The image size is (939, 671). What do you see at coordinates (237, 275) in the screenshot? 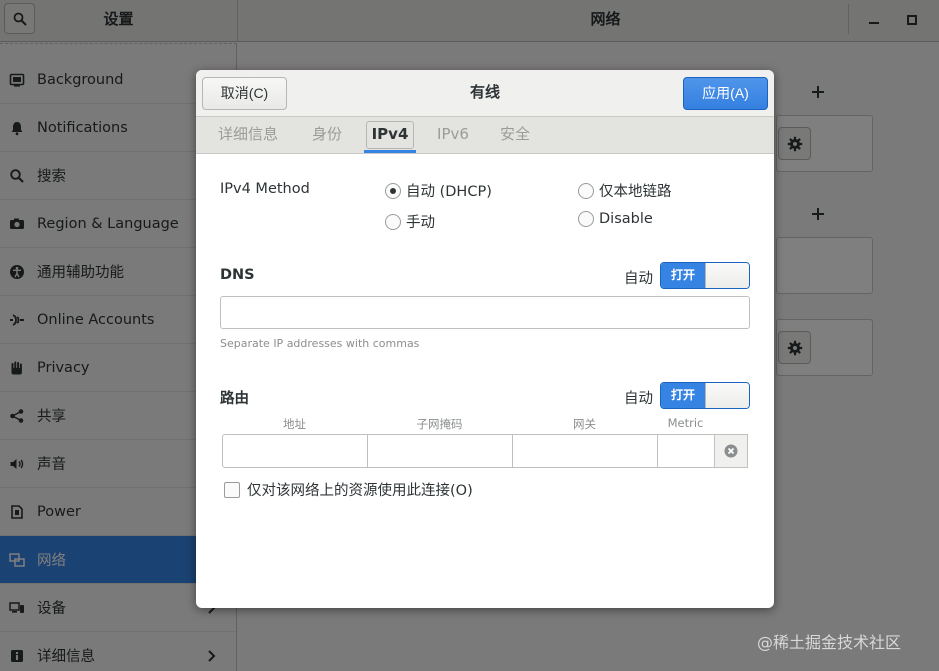
I see `dns-label: DNS` at bounding box center [237, 275].